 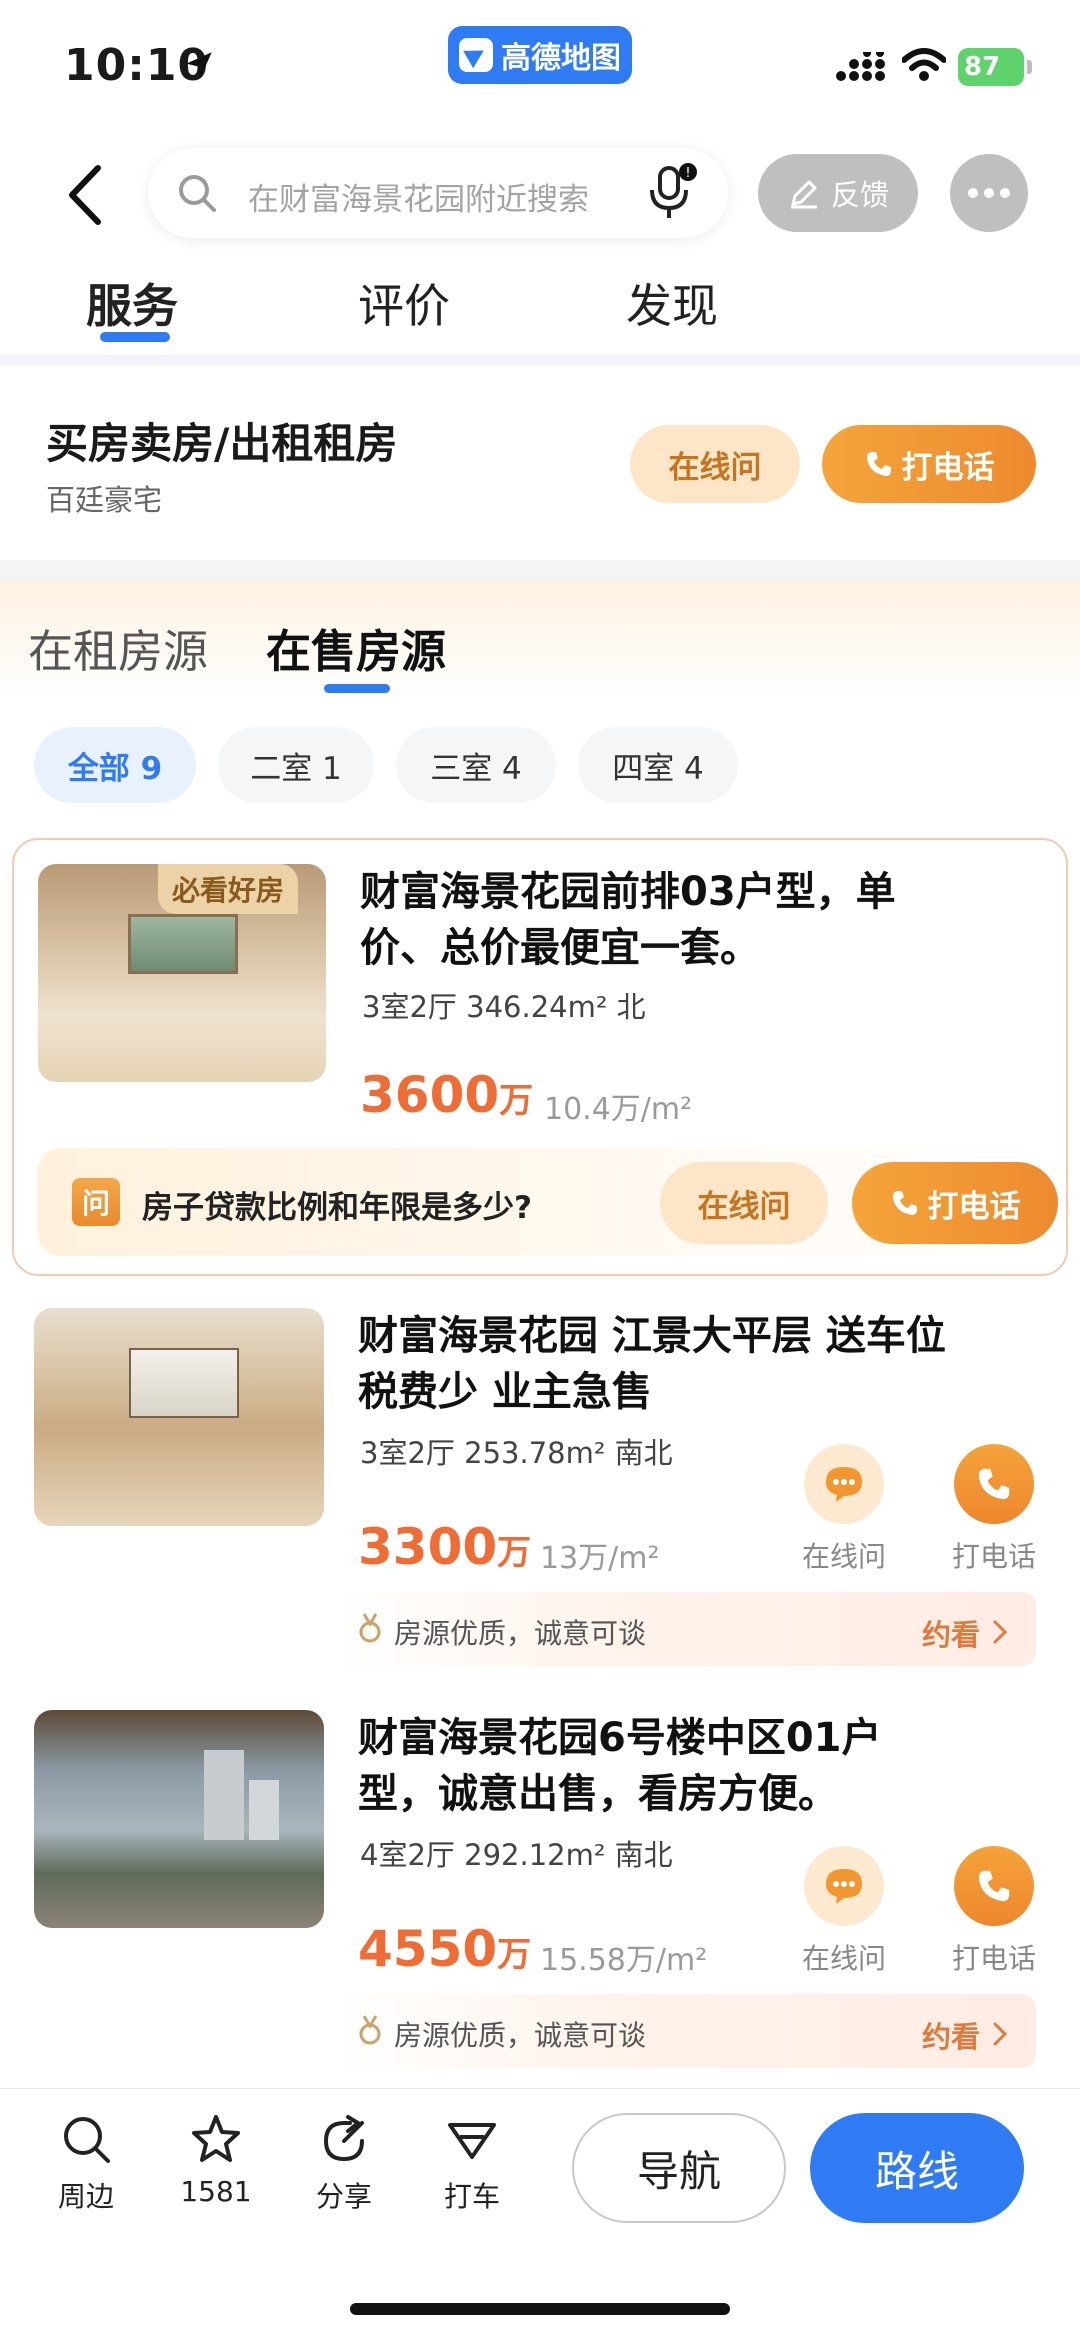 What do you see at coordinates (672, 303) in the screenshot?
I see `tab-discover: 发现` at bounding box center [672, 303].